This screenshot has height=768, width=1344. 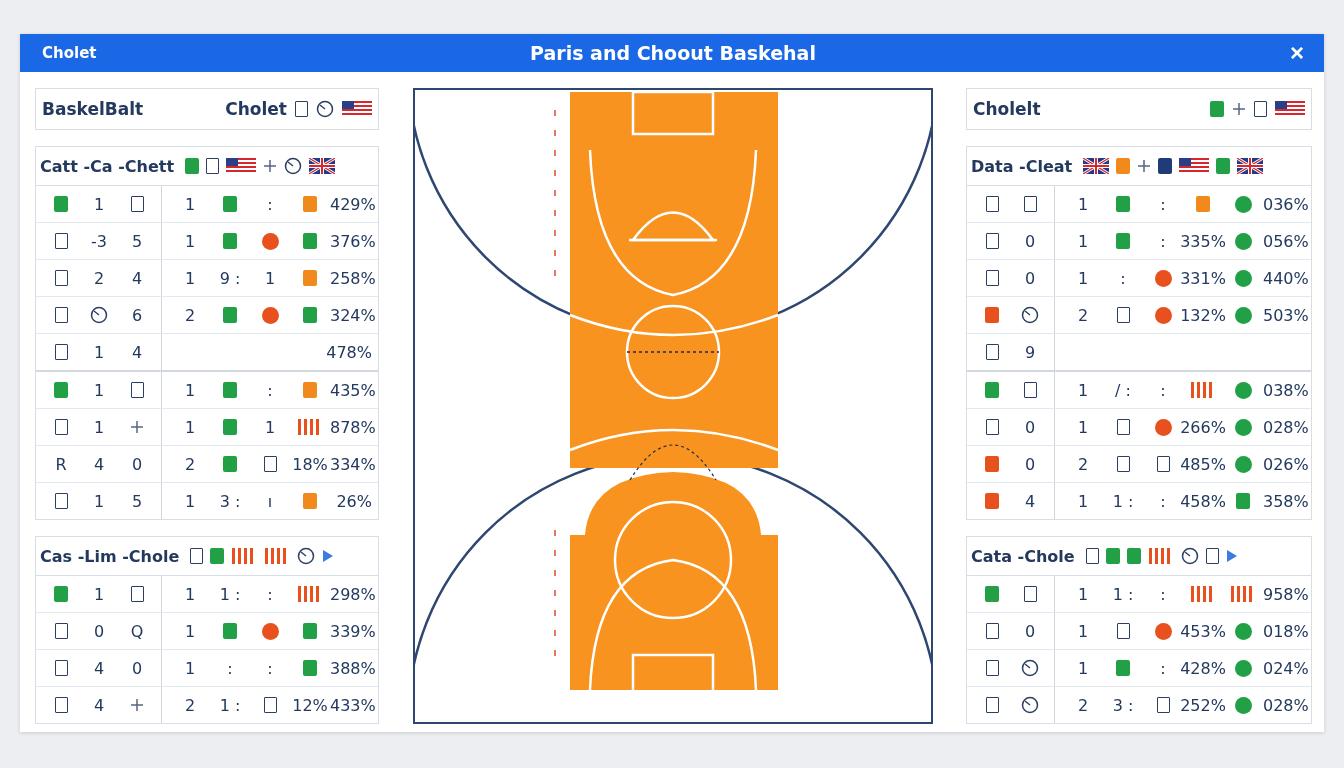 What do you see at coordinates (1123, 594) in the screenshot?
I see `cell-value: 1 :` at bounding box center [1123, 594].